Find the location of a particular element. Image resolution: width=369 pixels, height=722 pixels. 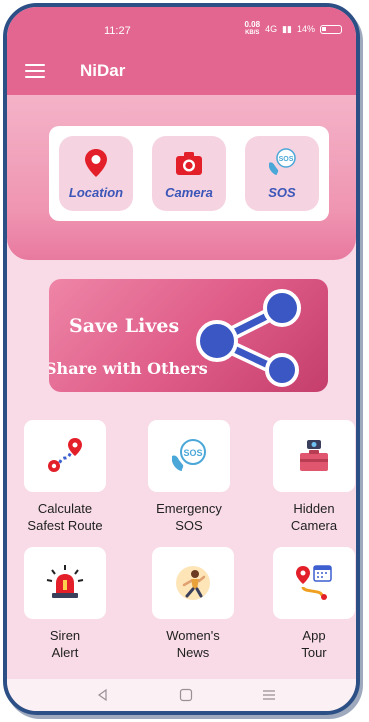

network-speed: 0.08 KB/S is located at coordinates (252, 28).